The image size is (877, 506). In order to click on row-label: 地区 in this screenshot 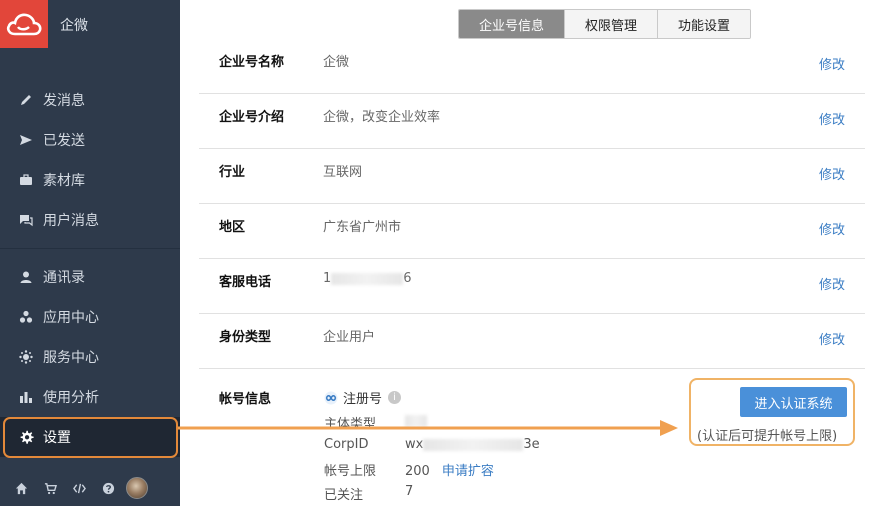, I will do `click(232, 227)`.